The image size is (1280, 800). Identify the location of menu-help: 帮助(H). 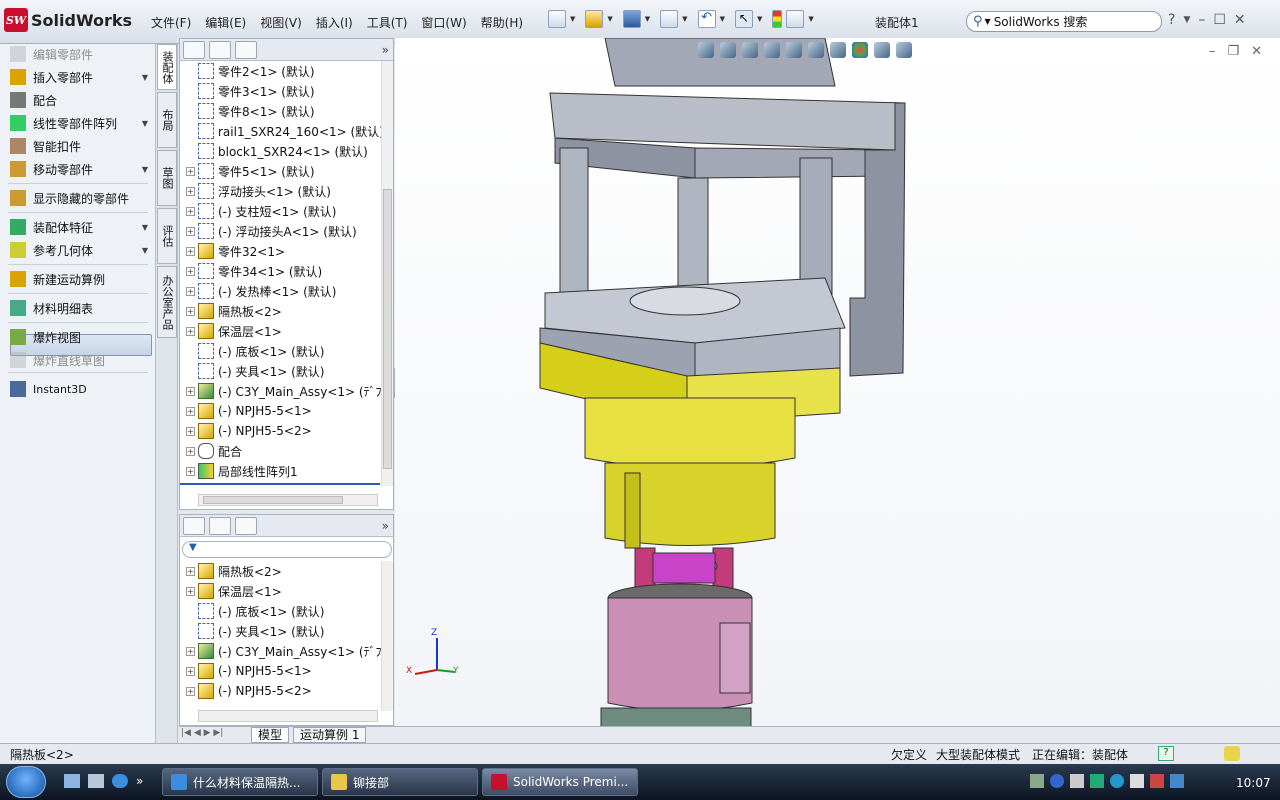
(502, 22).